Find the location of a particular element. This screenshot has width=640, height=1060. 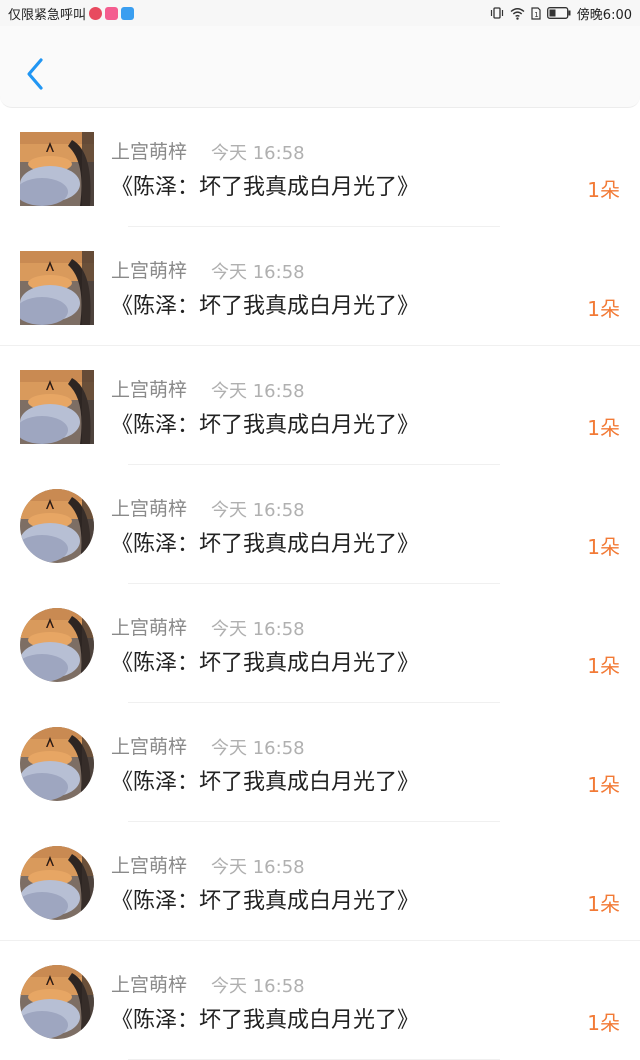

battery-icon is located at coordinates (558, 13).